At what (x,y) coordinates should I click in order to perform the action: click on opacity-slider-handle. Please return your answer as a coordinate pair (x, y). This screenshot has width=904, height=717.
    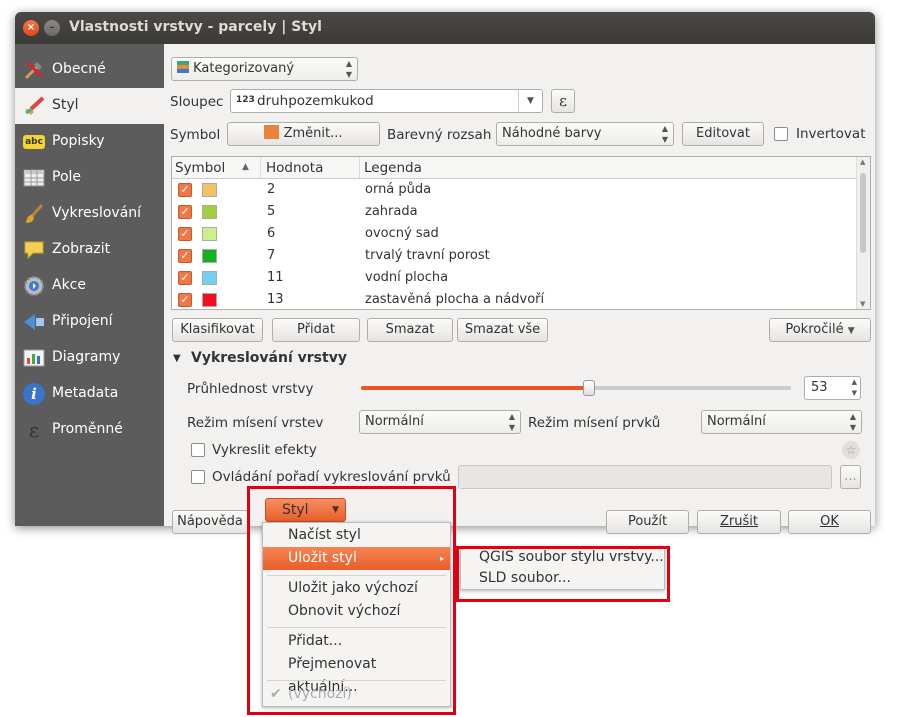
    Looking at the image, I should click on (588, 388).